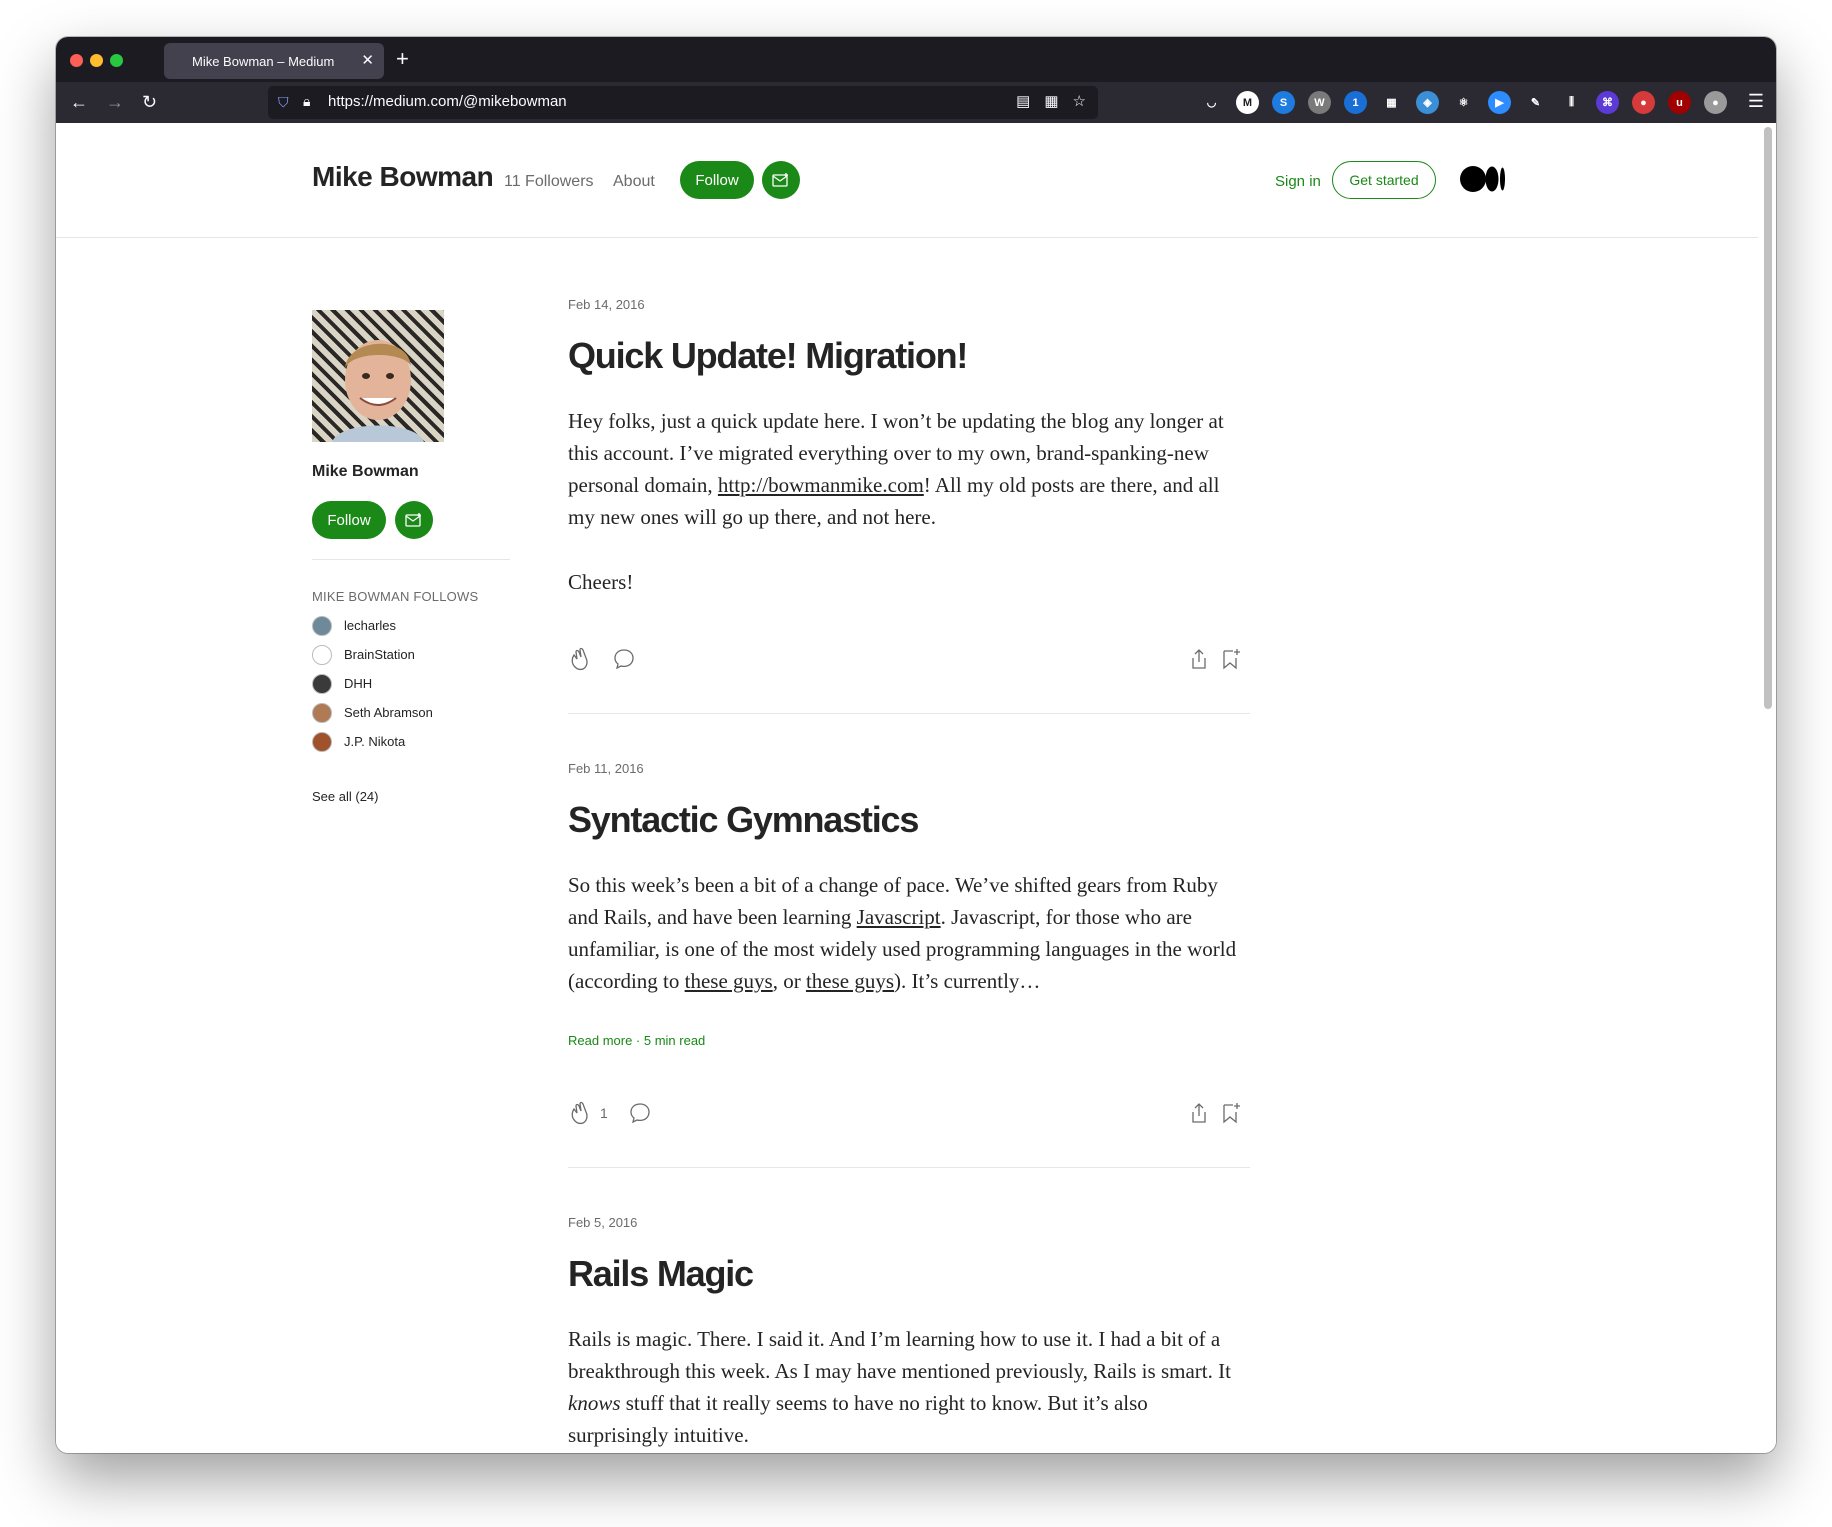  I want to click on maximize-window-button, so click(116, 60).